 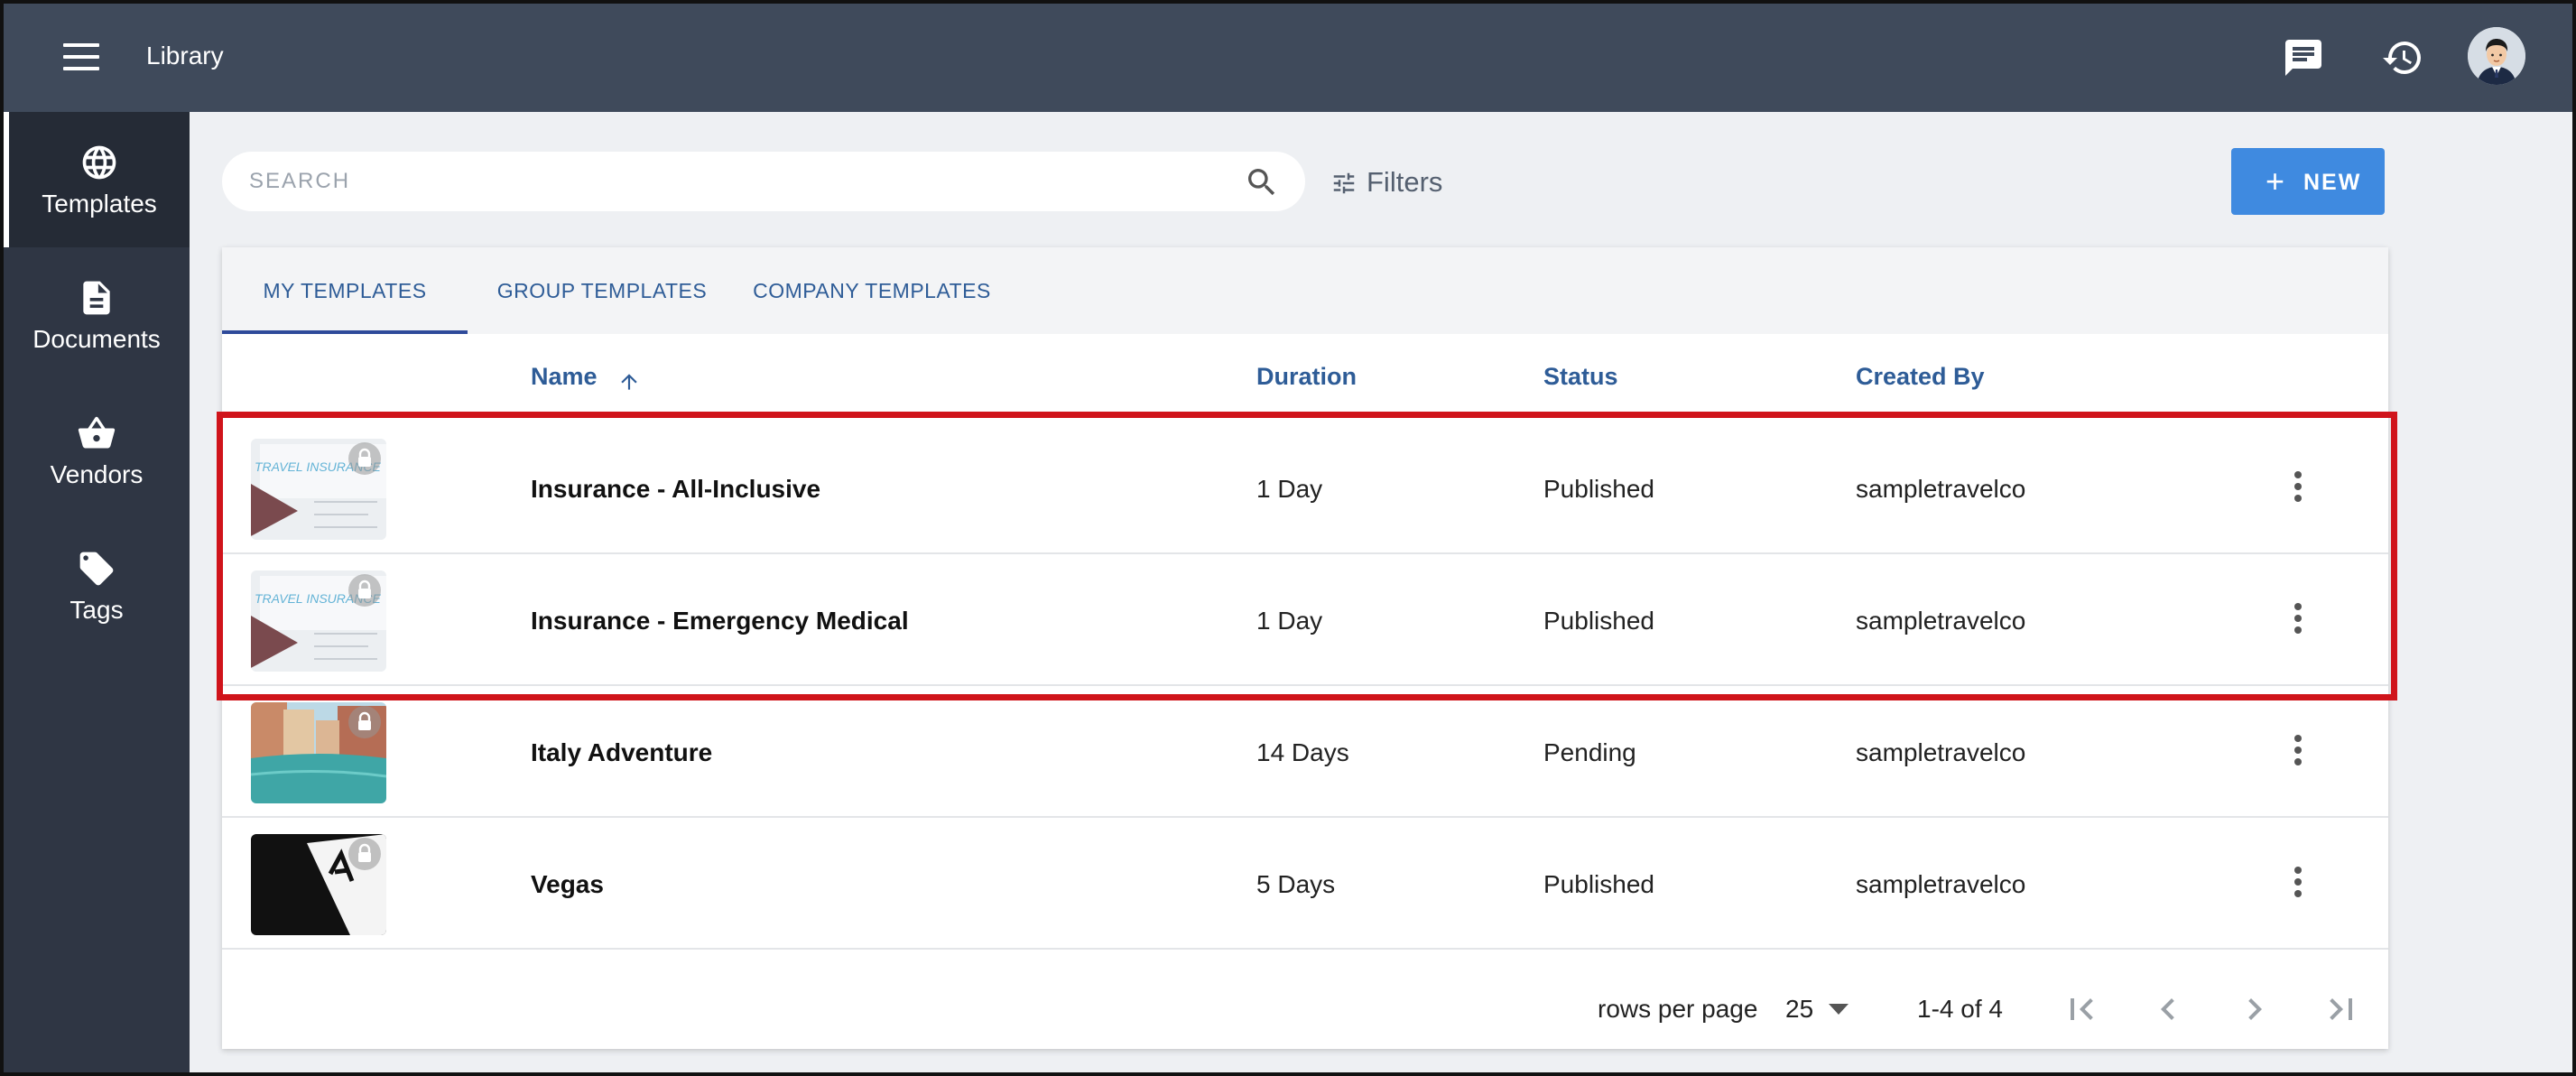 What do you see at coordinates (1960, 1009) in the screenshot?
I see `pagination-range: 1-4 of 4` at bounding box center [1960, 1009].